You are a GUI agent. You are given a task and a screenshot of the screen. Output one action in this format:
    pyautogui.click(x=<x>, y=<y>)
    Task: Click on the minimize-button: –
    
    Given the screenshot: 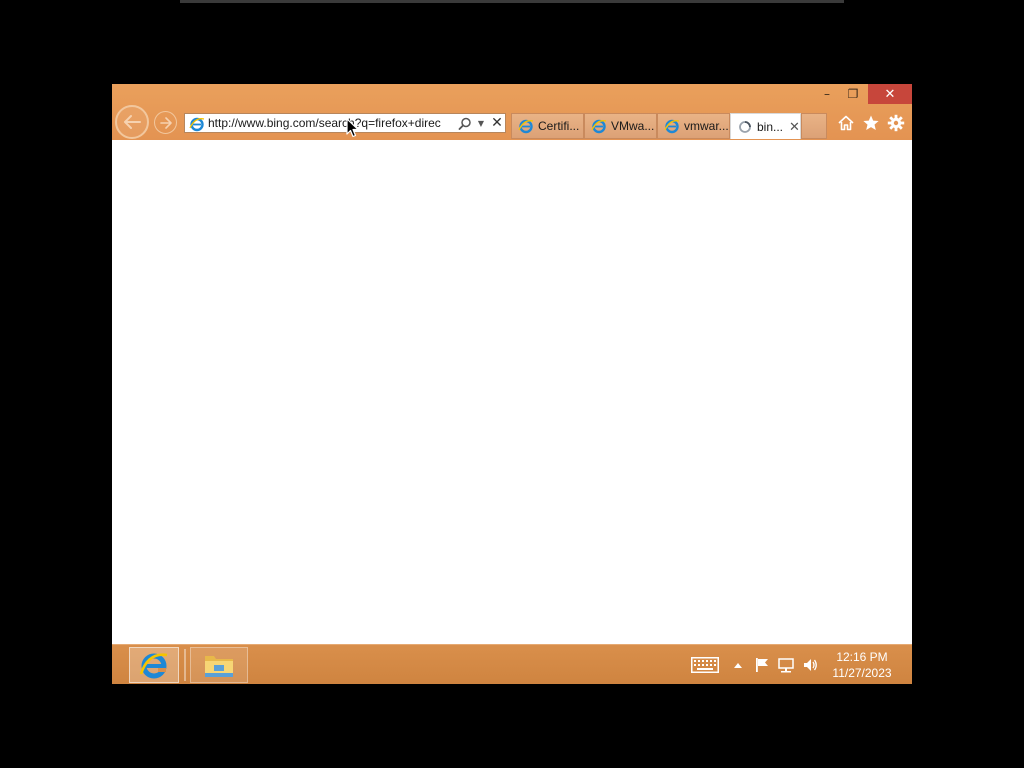 What is the action you would take?
    pyautogui.click(x=827, y=94)
    